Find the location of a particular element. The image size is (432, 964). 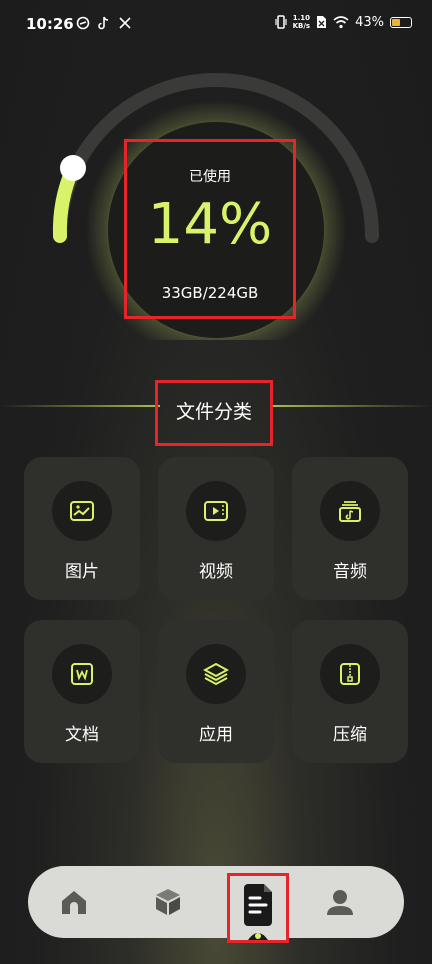

app-layers-icon is located at coordinates (216, 674).